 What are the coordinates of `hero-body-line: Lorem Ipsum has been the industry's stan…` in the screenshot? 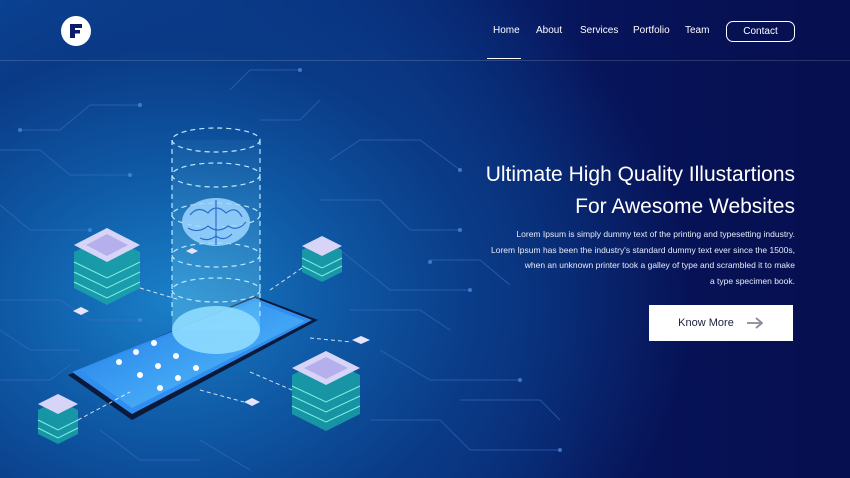 It's located at (642, 249).